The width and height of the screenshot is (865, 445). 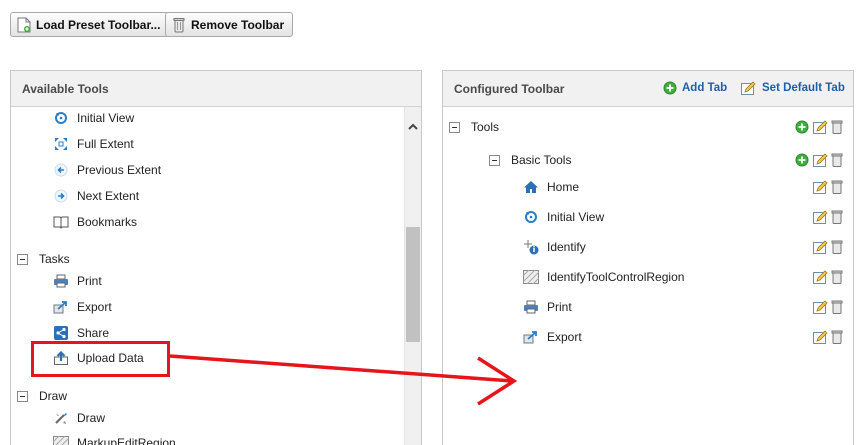 I want to click on remove-toolbar-button: Remove Toolbar, so click(x=229, y=24).